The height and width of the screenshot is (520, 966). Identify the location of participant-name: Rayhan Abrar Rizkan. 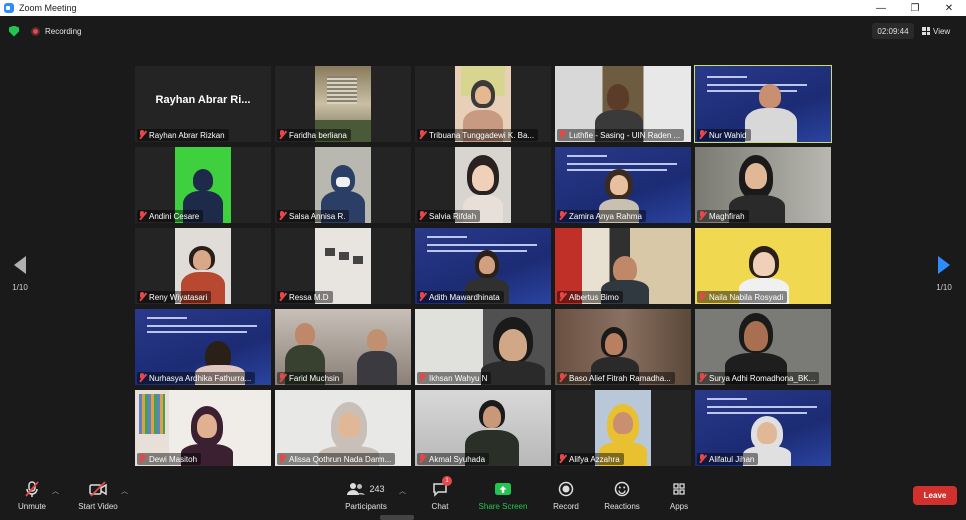
(187, 135).